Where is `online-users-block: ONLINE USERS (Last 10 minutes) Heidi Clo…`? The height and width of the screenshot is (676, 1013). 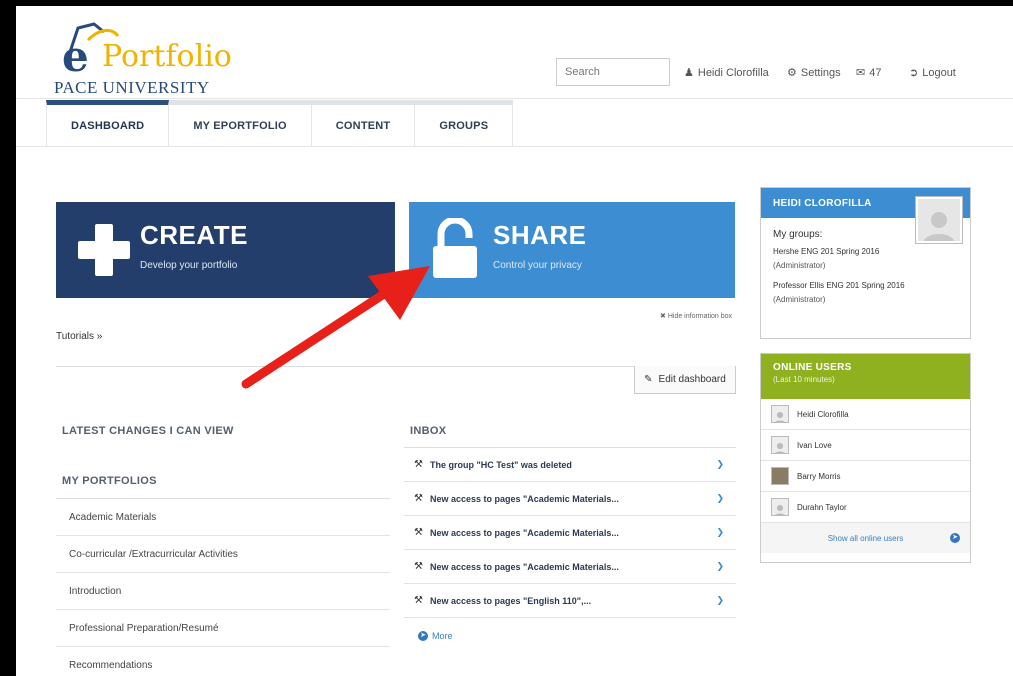
online-users-block: ONLINE USERS (Last 10 minutes) Heidi Clo… is located at coordinates (865, 458).